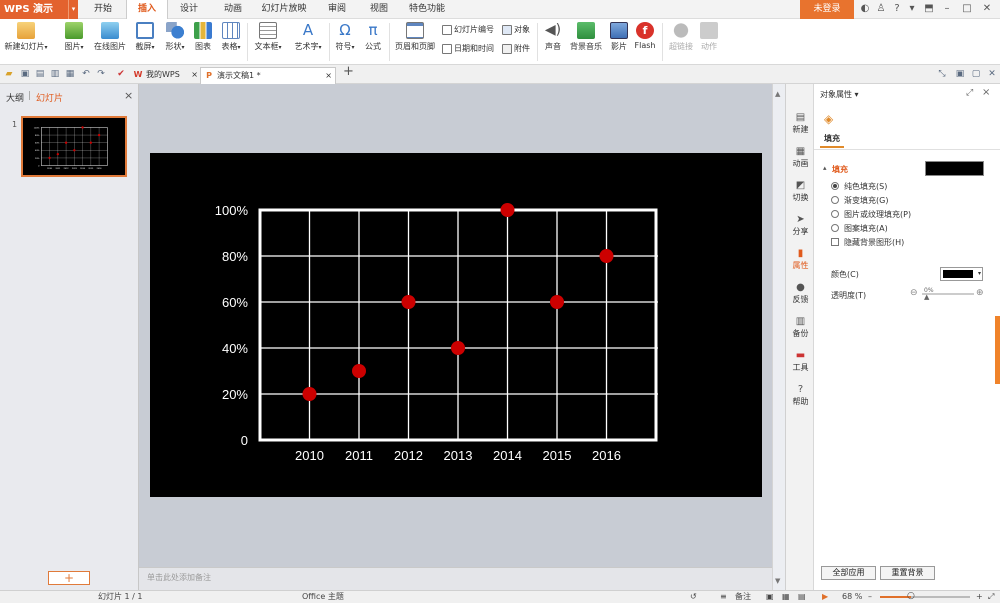 This screenshot has height=603, width=1000. I want to click on pane-resize-handle, so click(997, 350).